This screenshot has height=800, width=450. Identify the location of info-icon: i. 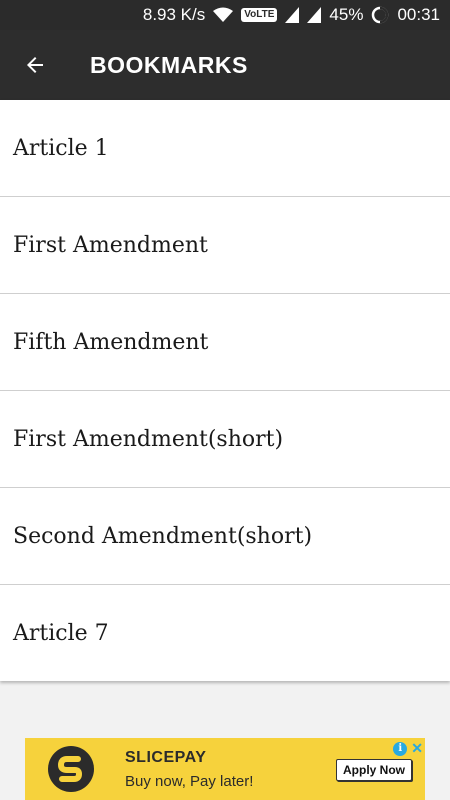
(400, 748).